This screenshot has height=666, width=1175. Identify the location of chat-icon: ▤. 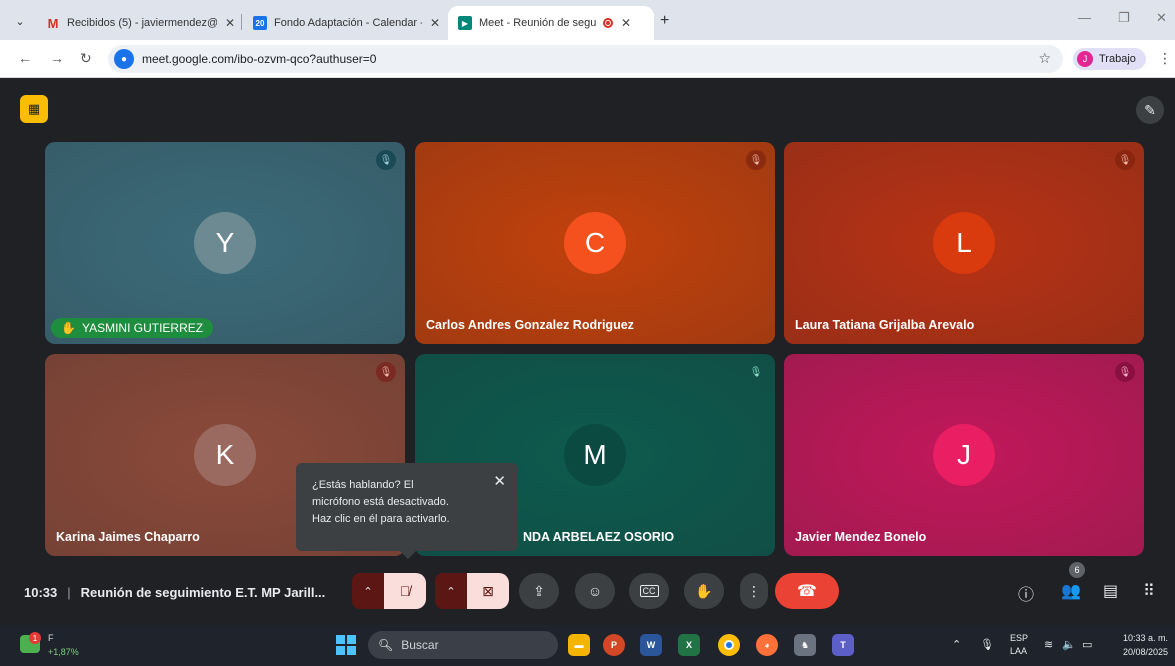
(1110, 591).